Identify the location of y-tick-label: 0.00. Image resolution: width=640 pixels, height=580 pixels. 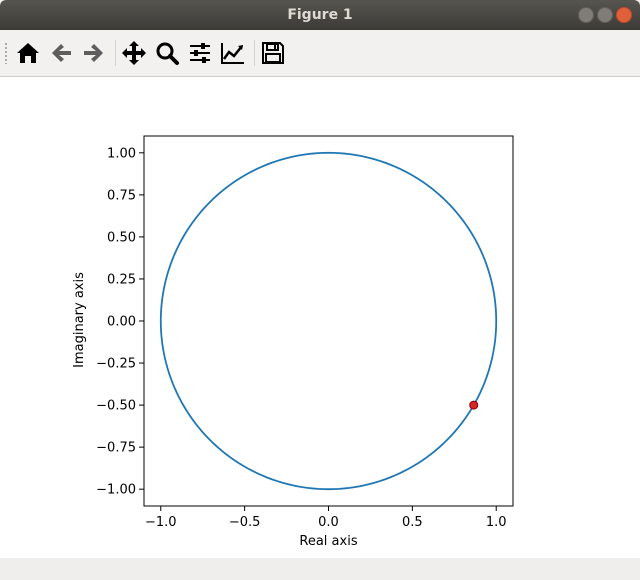
(121, 322).